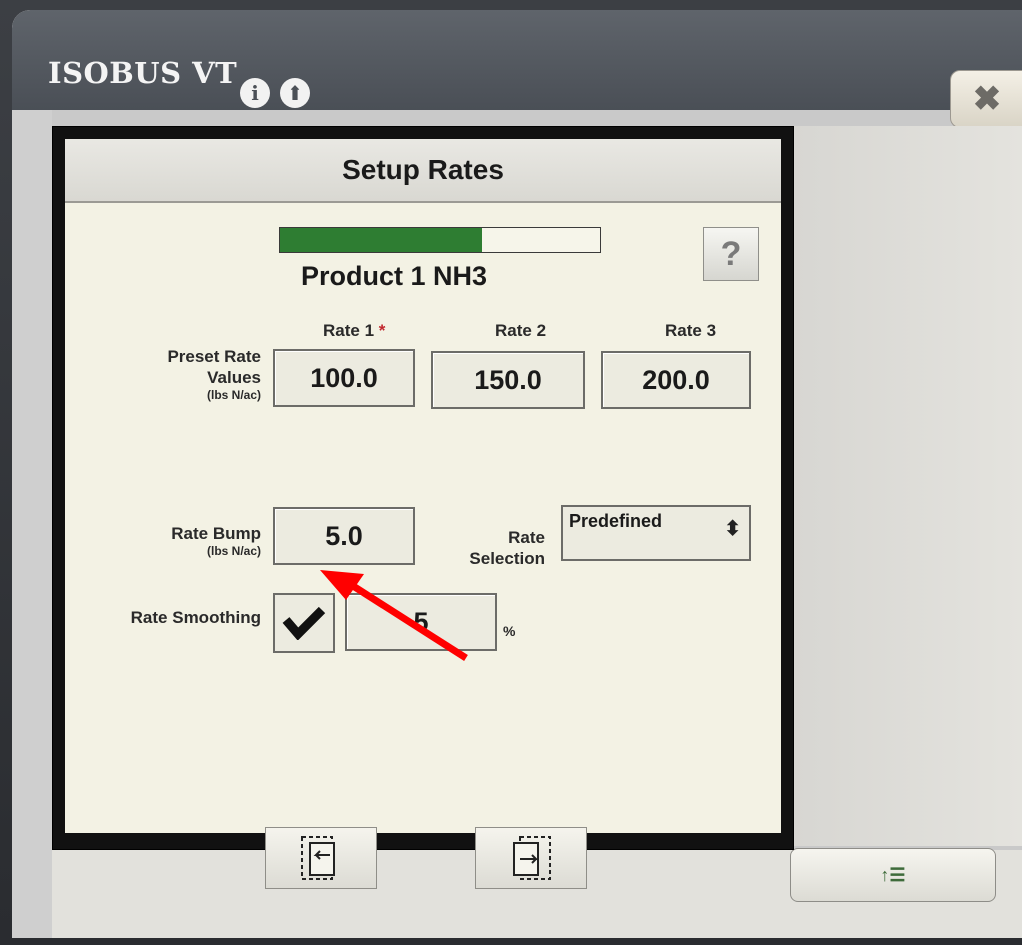 Image resolution: width=1022 pixels, height=945 pixels. Describe the element at coordinates (691, 330) in the screenshot. I see `rate-3-header: Rate 3` at that location.